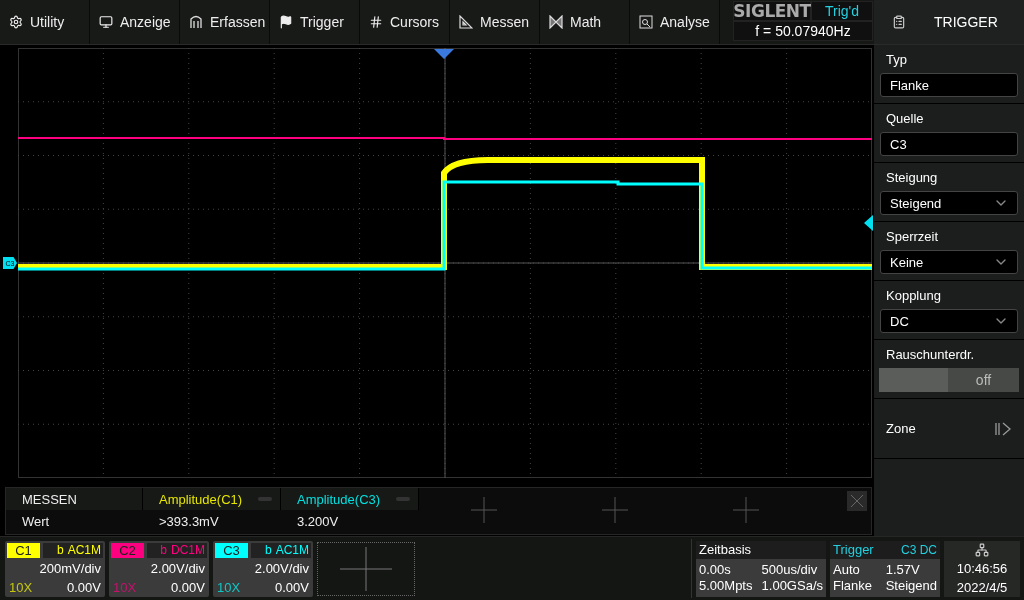 The image size is (1024, 600). I want to click on timebase-panel: Zeitbasis 0.00s 500us/div 5.00Mpts 1.00GSa/s, so click(761, 568).